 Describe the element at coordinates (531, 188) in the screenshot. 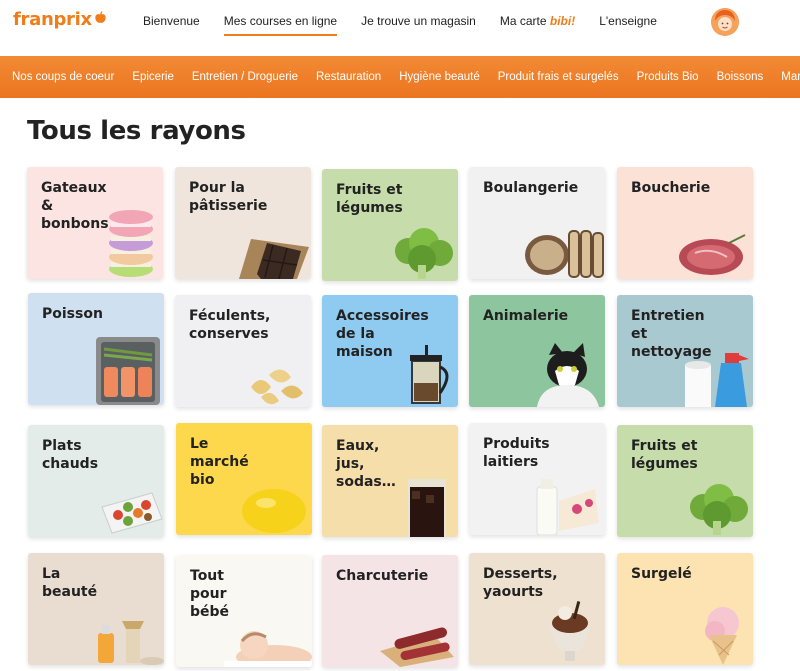

I see `tile-label: Boulangerie` at that location.